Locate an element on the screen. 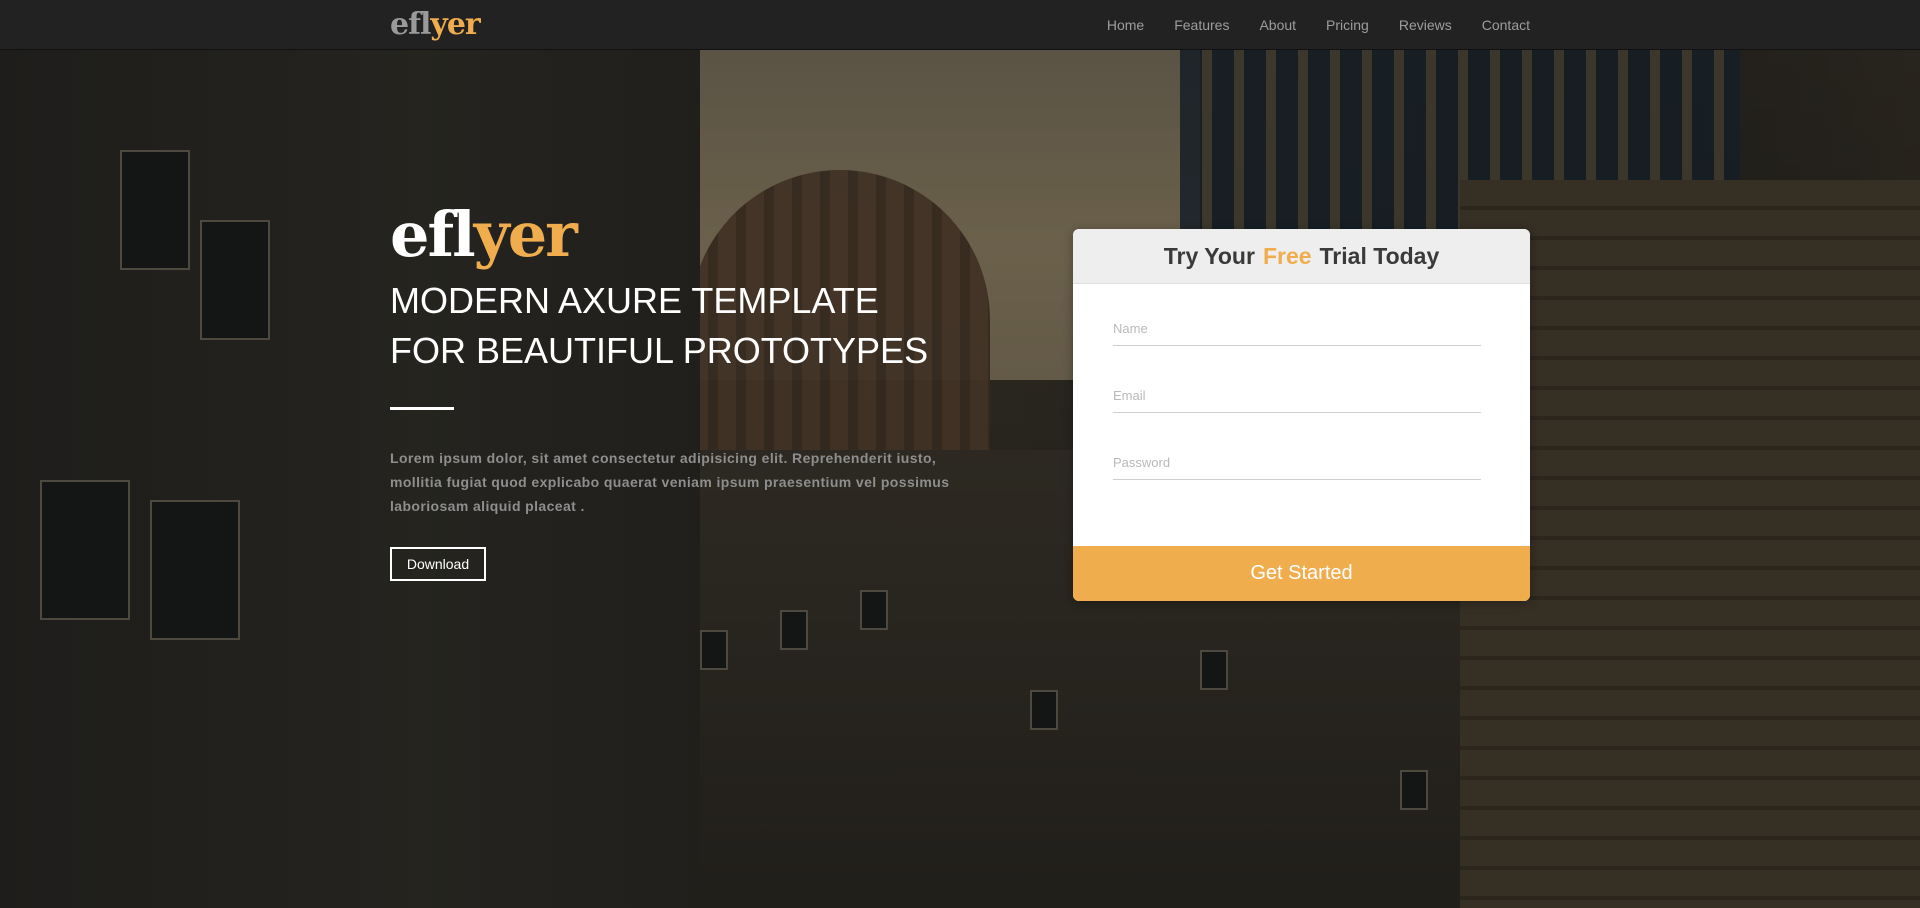 Image resolution: width=1920 pixels, height=908 pixels. brand-logo-part1: efl is located at coordinates (410, 24).